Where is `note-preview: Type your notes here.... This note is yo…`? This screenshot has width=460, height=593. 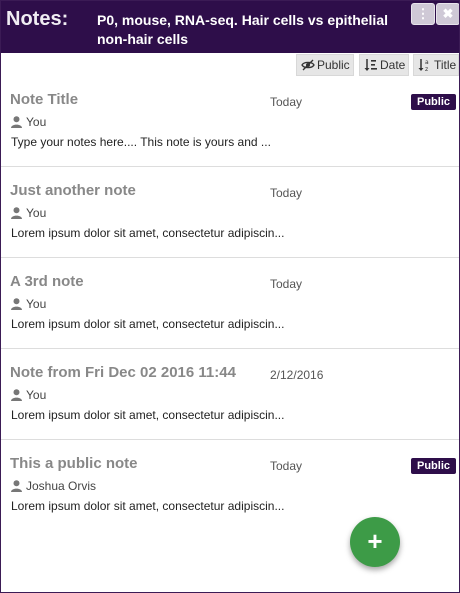
note-preview: Type your notes here.... This note is yo… is located at coordinates (141, 142).